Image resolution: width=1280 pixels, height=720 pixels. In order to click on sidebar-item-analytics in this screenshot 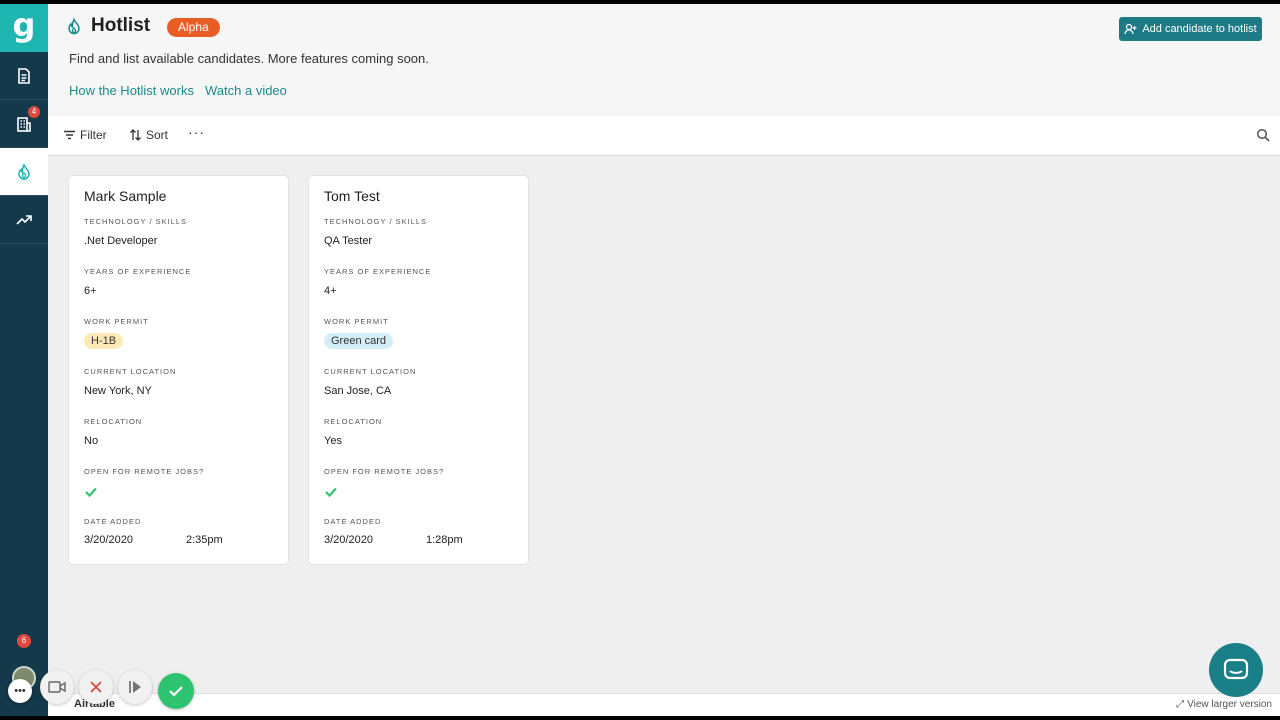, I will do `click(24, 220)`.